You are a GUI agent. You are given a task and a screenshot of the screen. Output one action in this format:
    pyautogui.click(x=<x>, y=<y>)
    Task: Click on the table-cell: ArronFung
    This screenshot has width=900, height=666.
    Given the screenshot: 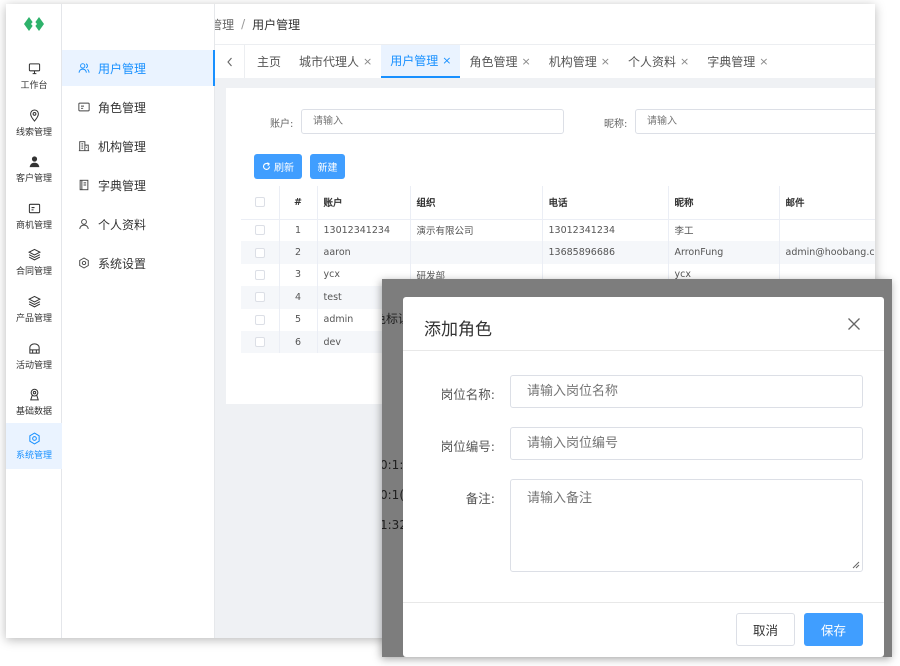 What is the action you would take?
    pyautogui.click(x=724, y=252)
    